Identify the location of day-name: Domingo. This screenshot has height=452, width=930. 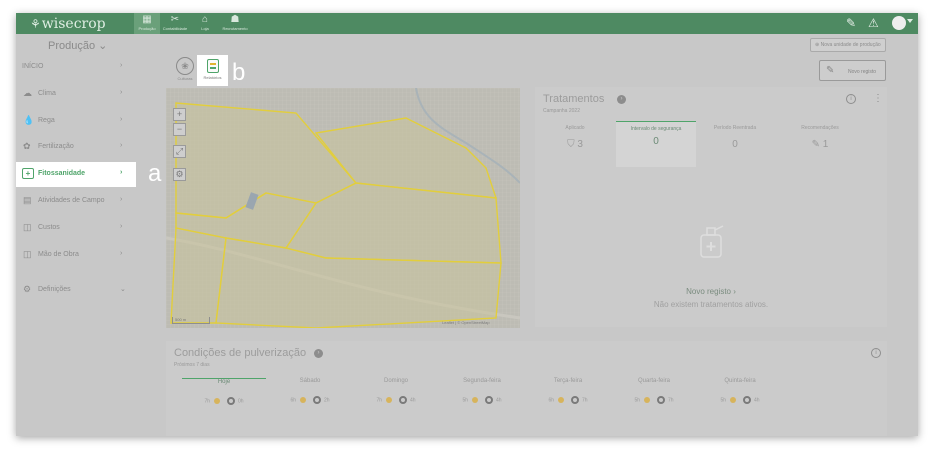
(395, 381).